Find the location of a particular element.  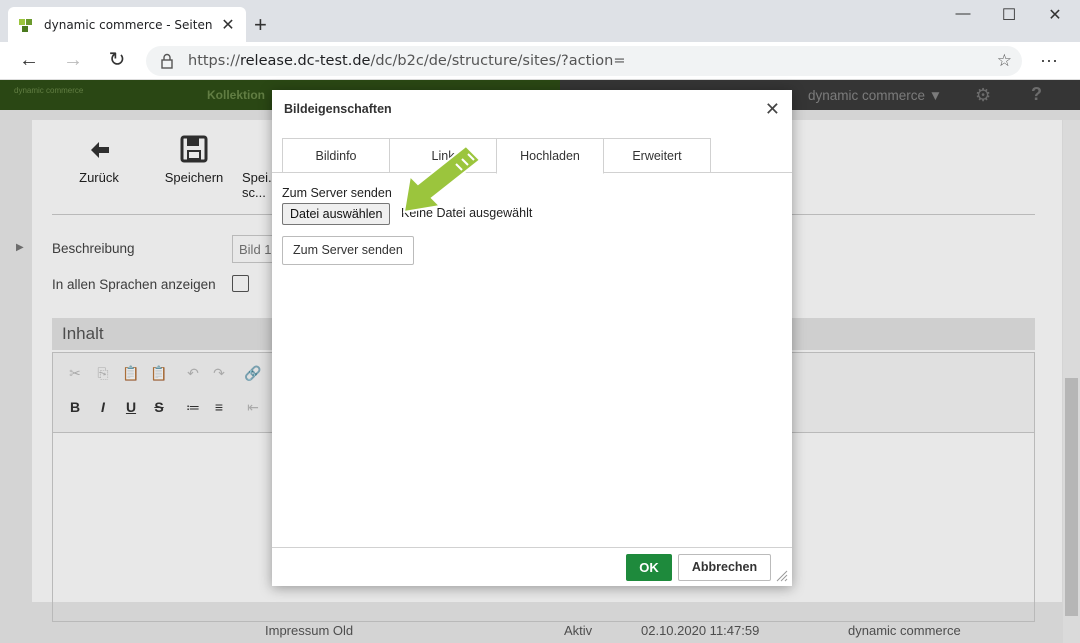

send-to-server-button: Zum Server senden is located at coordinates (348, 250).